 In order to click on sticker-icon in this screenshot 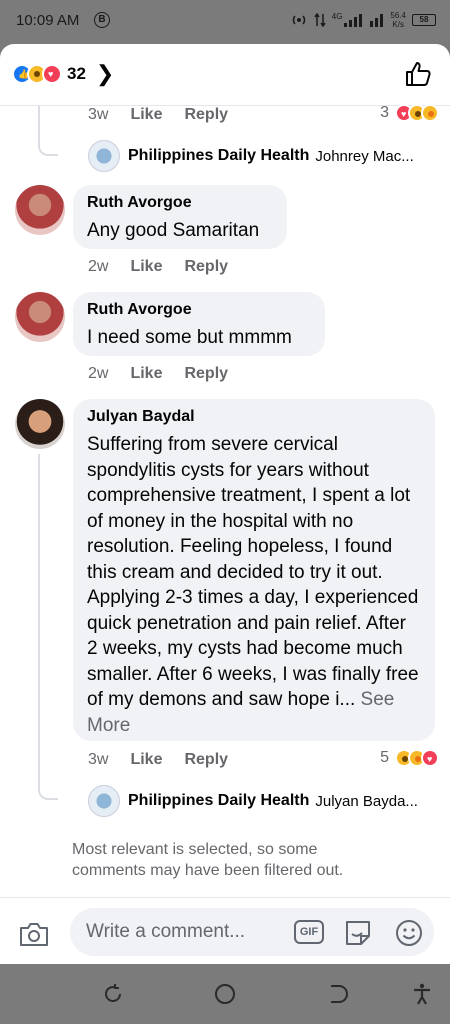, I will do `click(358, 933)`.